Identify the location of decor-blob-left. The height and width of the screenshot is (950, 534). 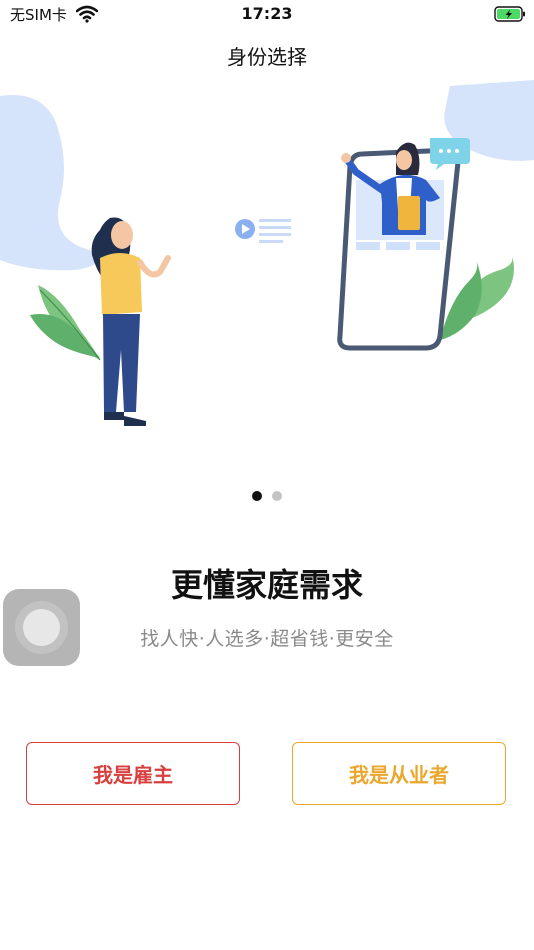
(49, 183).